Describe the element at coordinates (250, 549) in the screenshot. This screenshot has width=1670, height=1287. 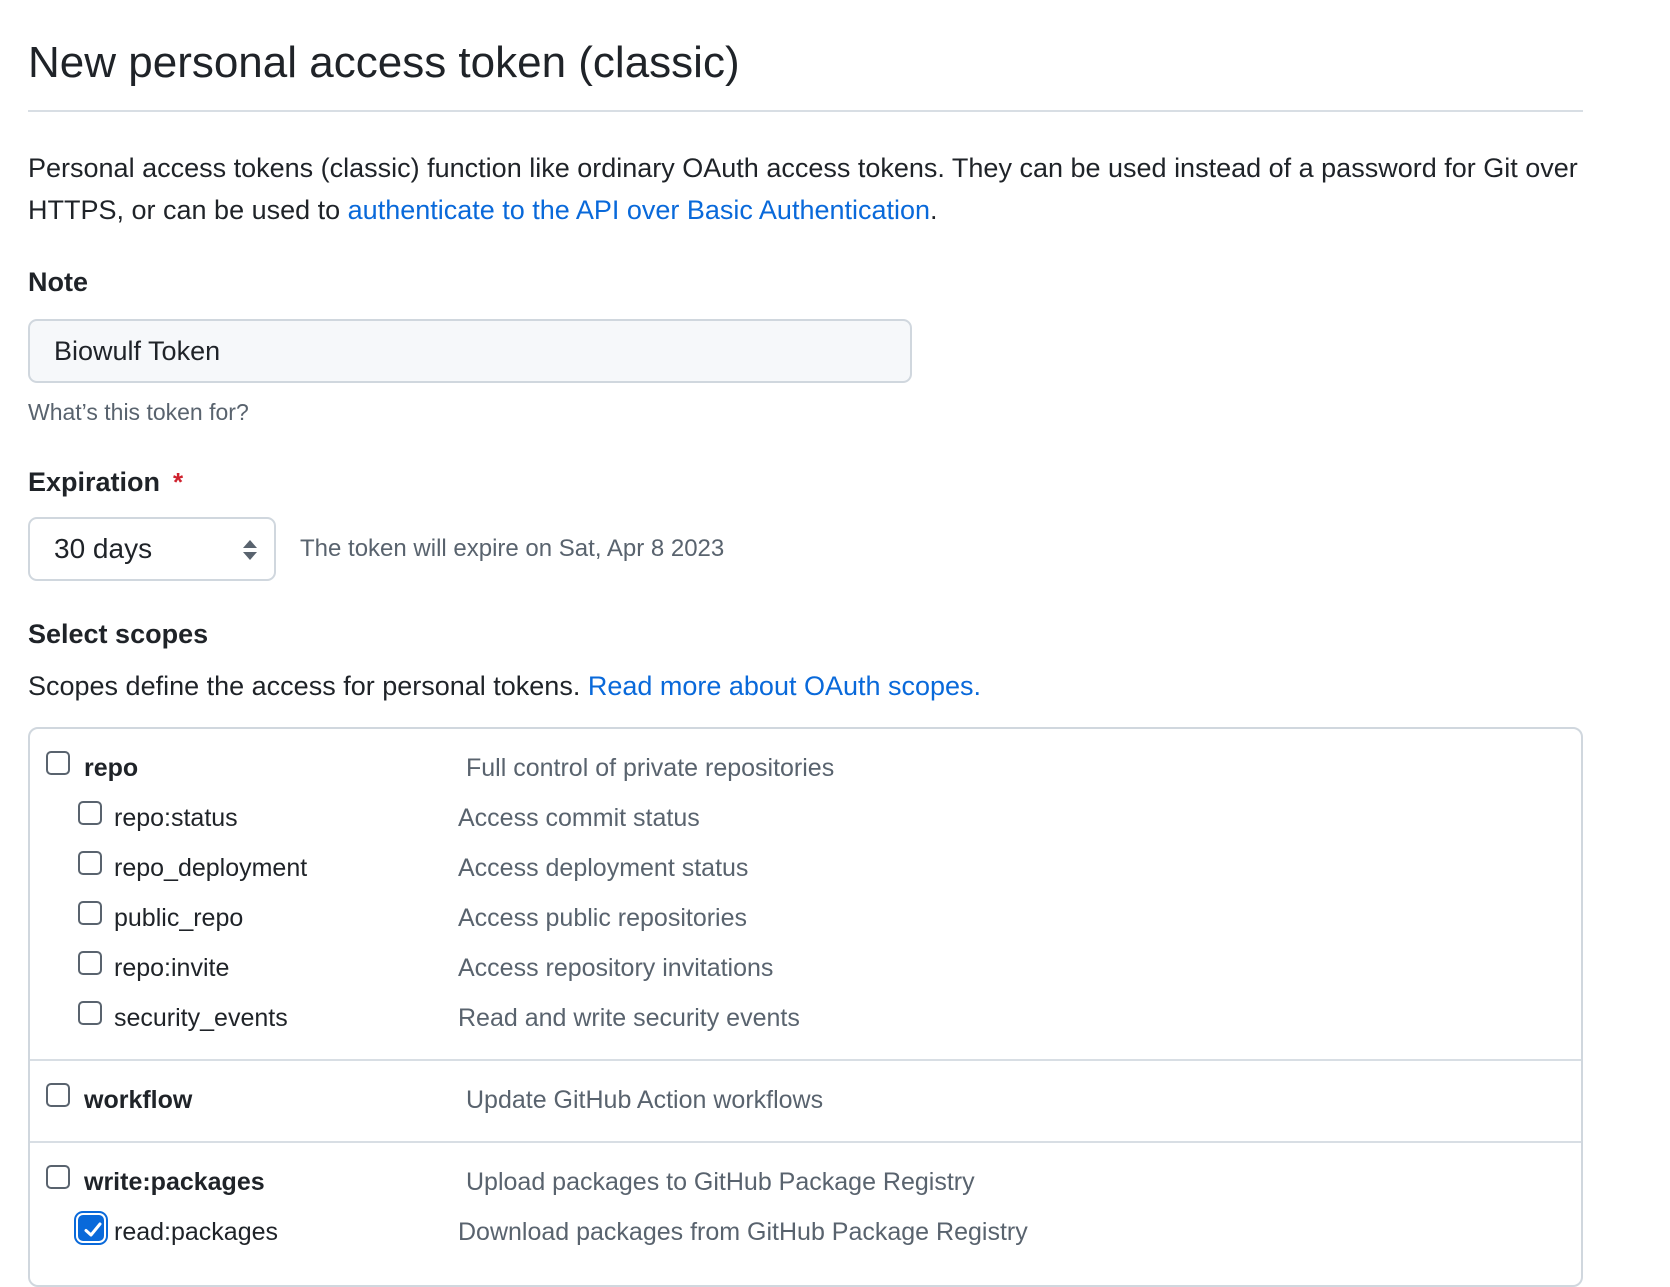
I see `select-updown-icon` at that location.